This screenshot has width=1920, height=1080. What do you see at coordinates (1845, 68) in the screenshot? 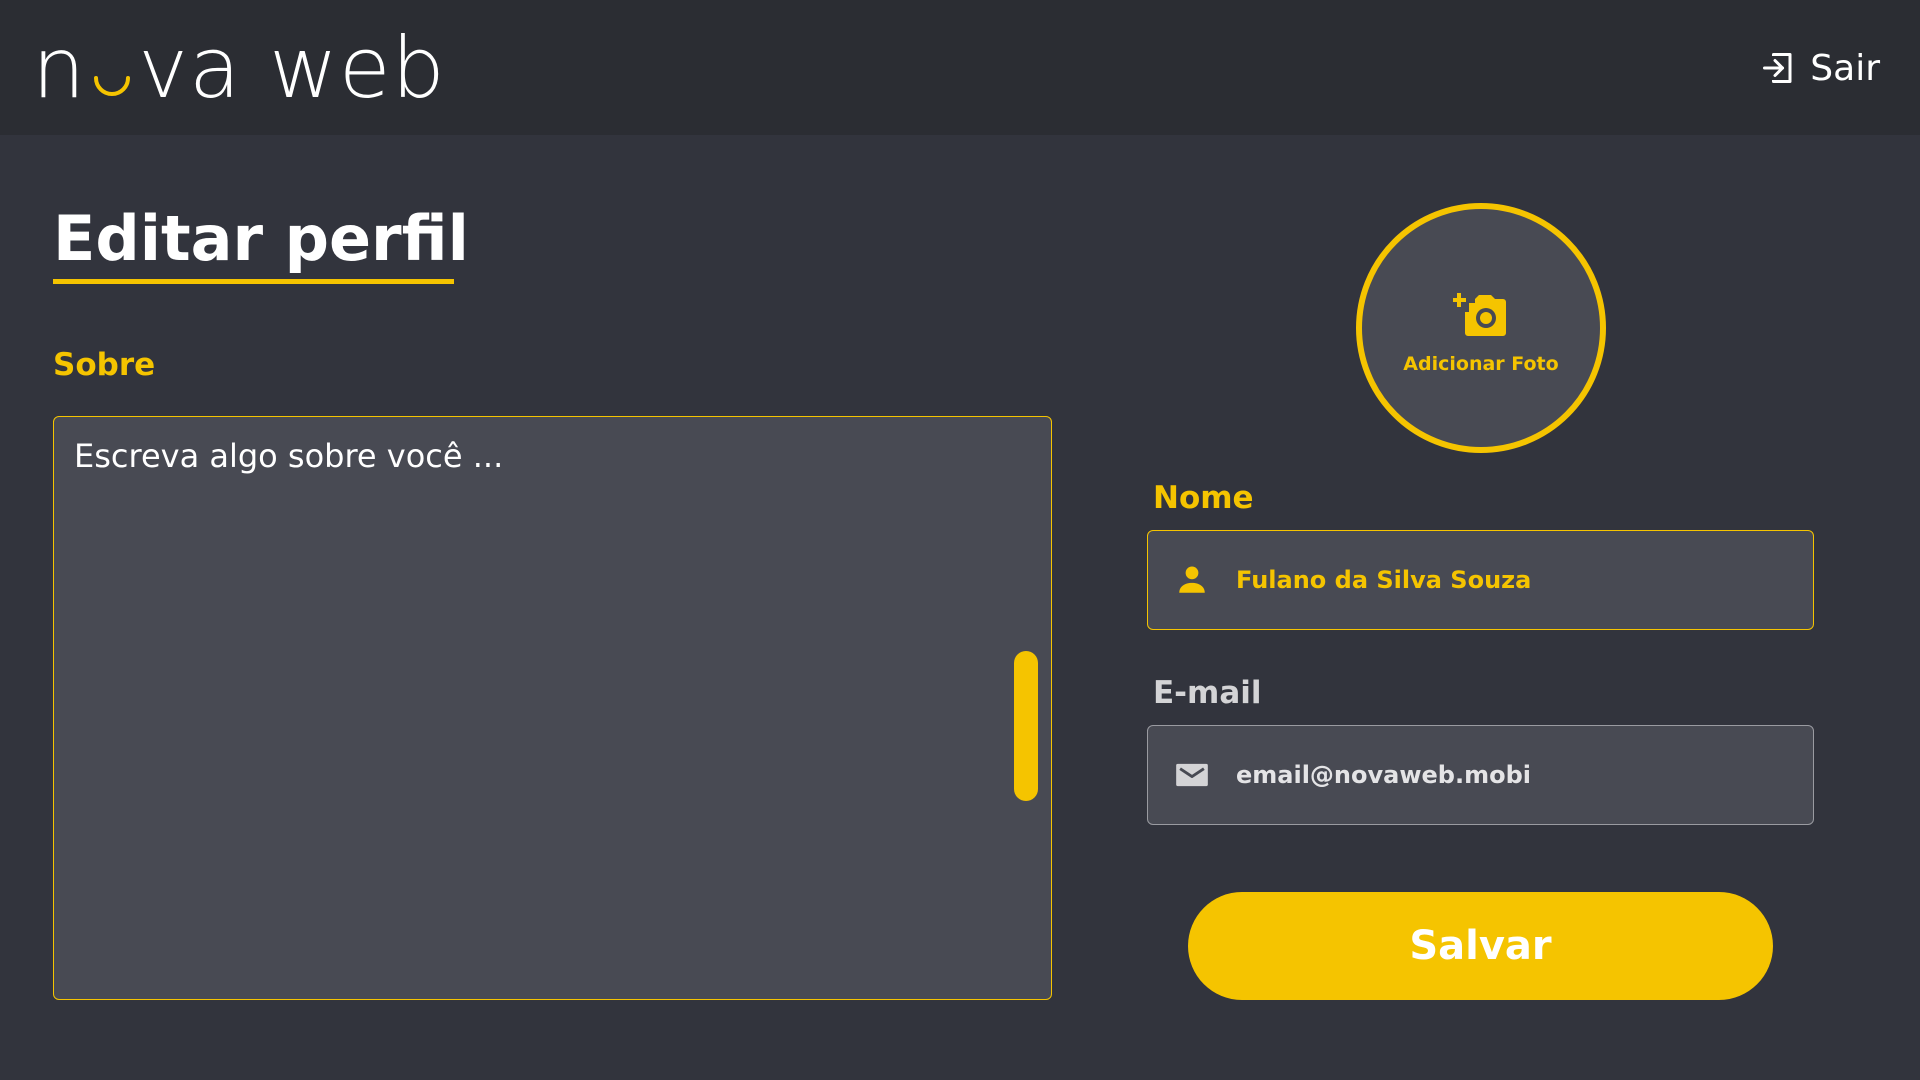
I see `logout-label: Sair` at bounding box center [1845, 68].